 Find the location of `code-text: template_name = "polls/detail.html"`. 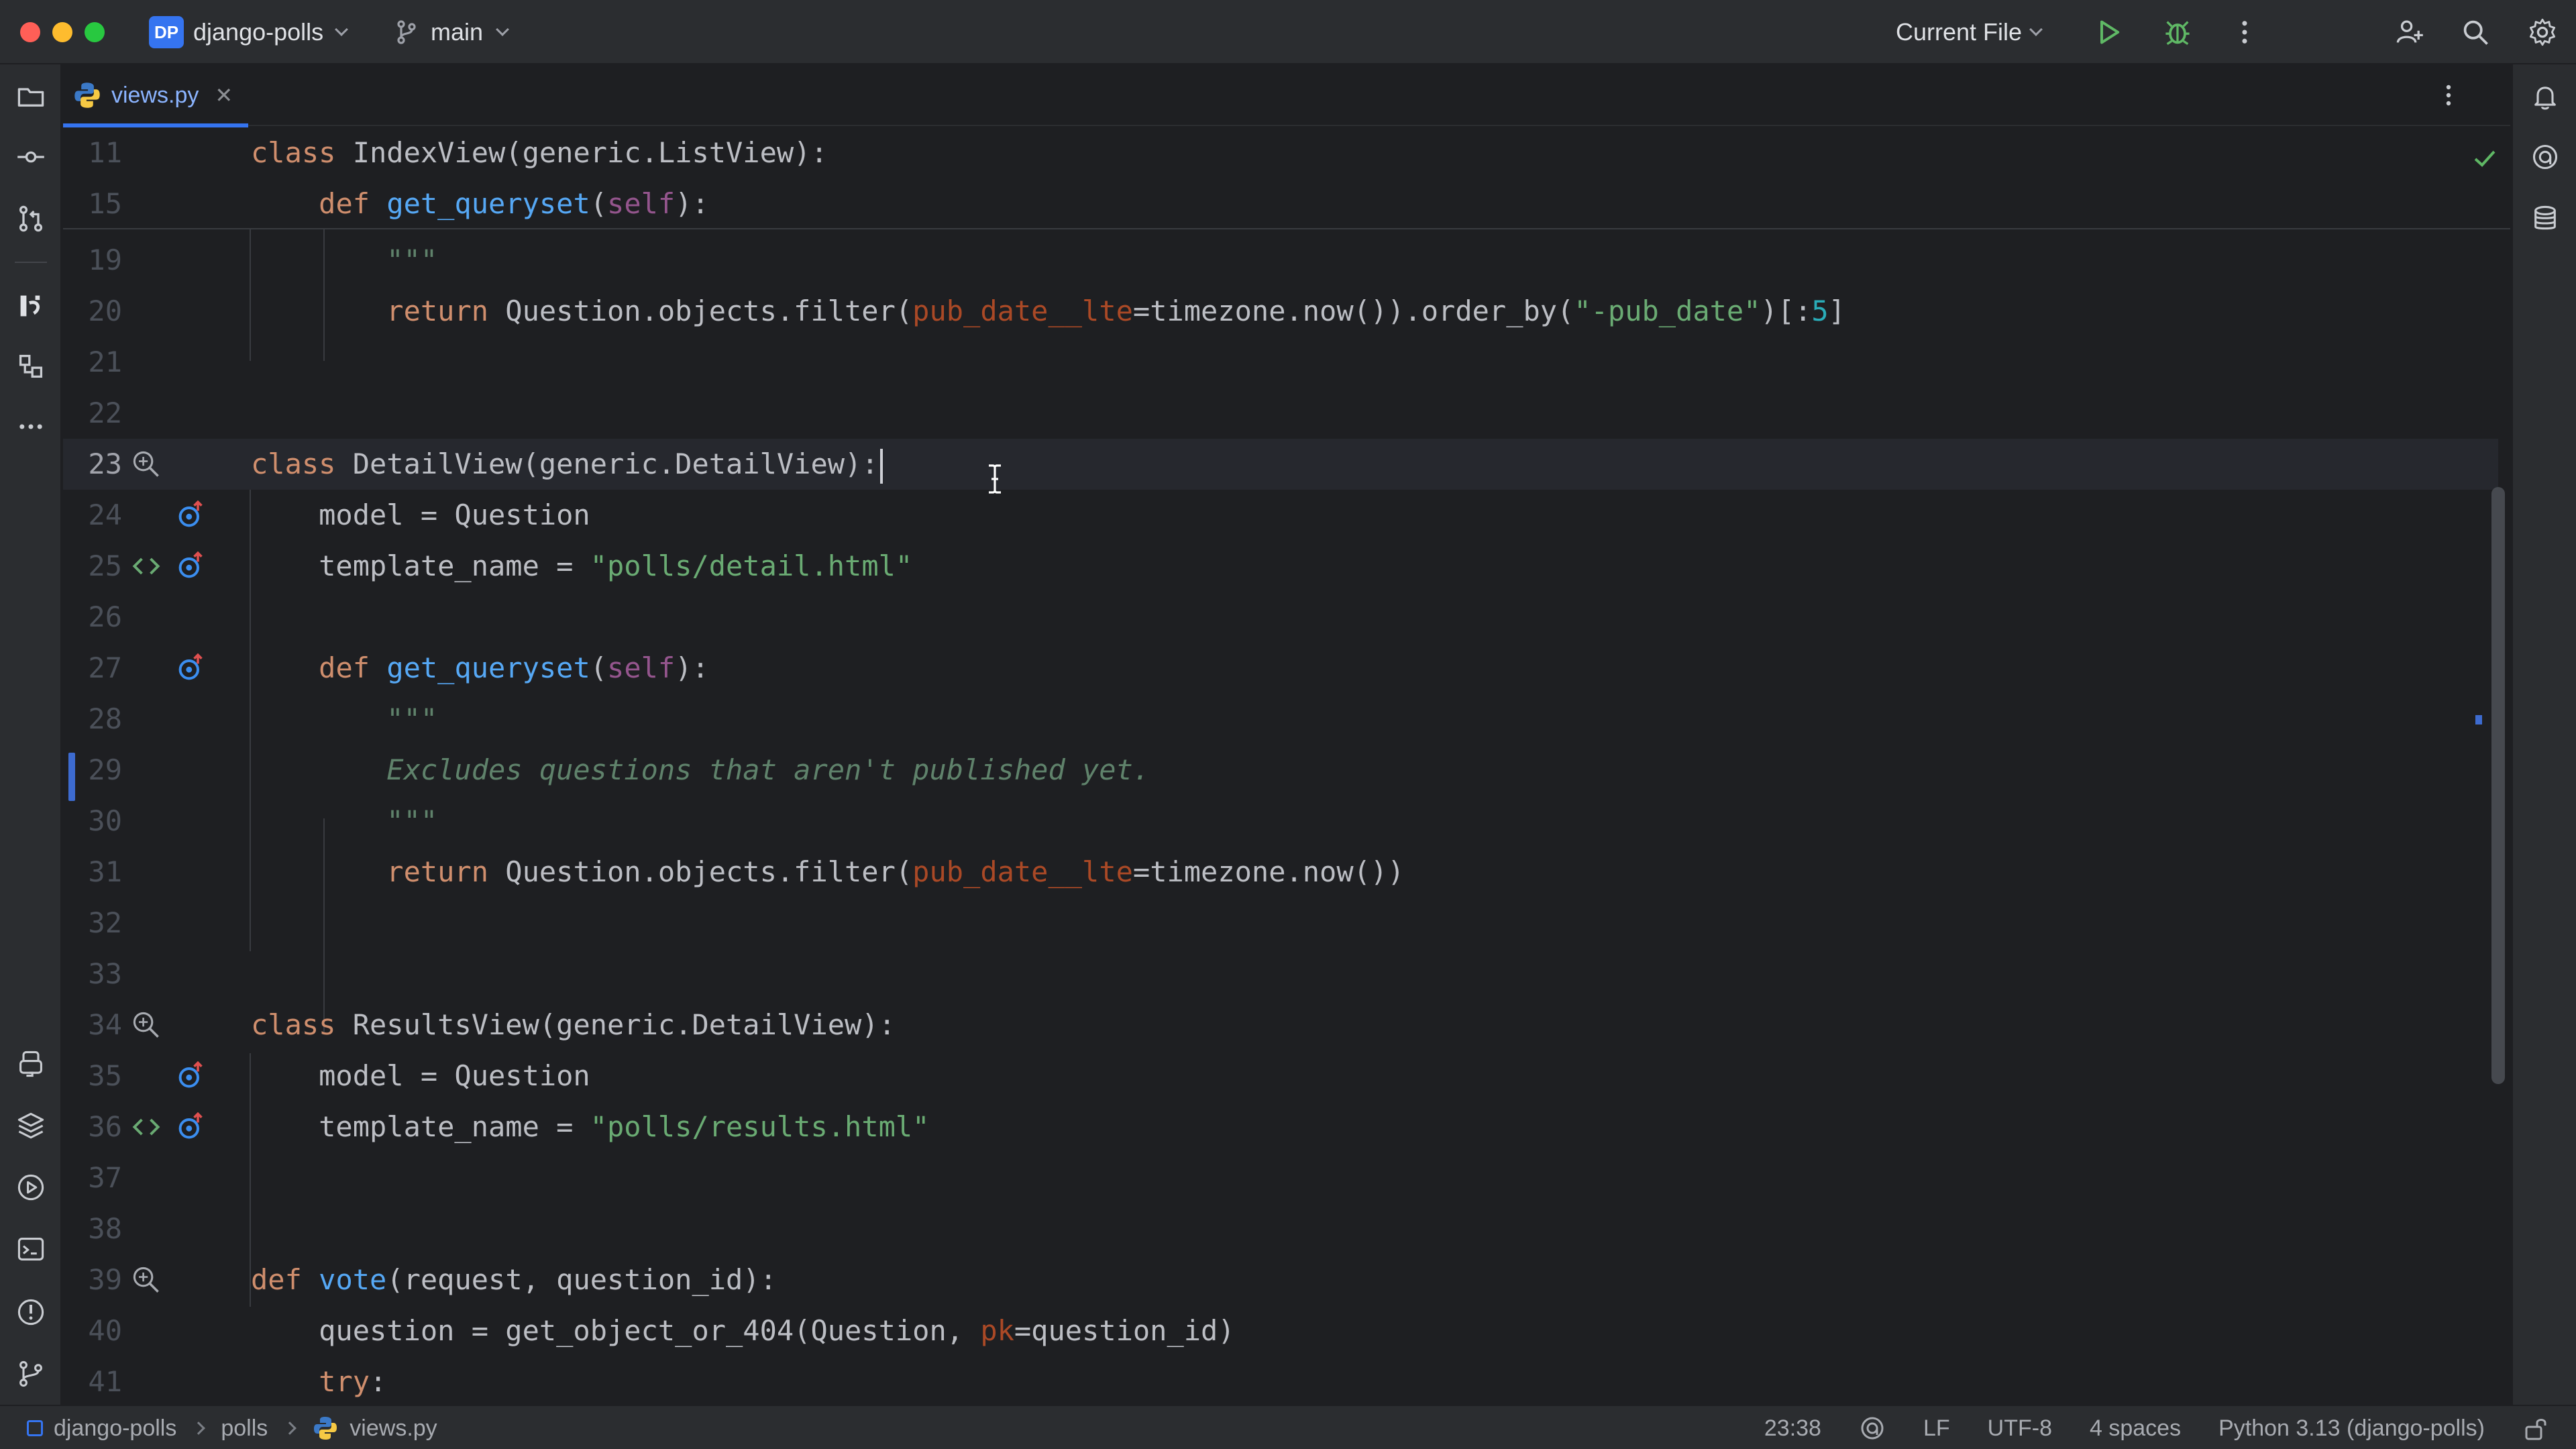

code-text: template_name = "polls/detail.html" is located at coordinates (582, 565).